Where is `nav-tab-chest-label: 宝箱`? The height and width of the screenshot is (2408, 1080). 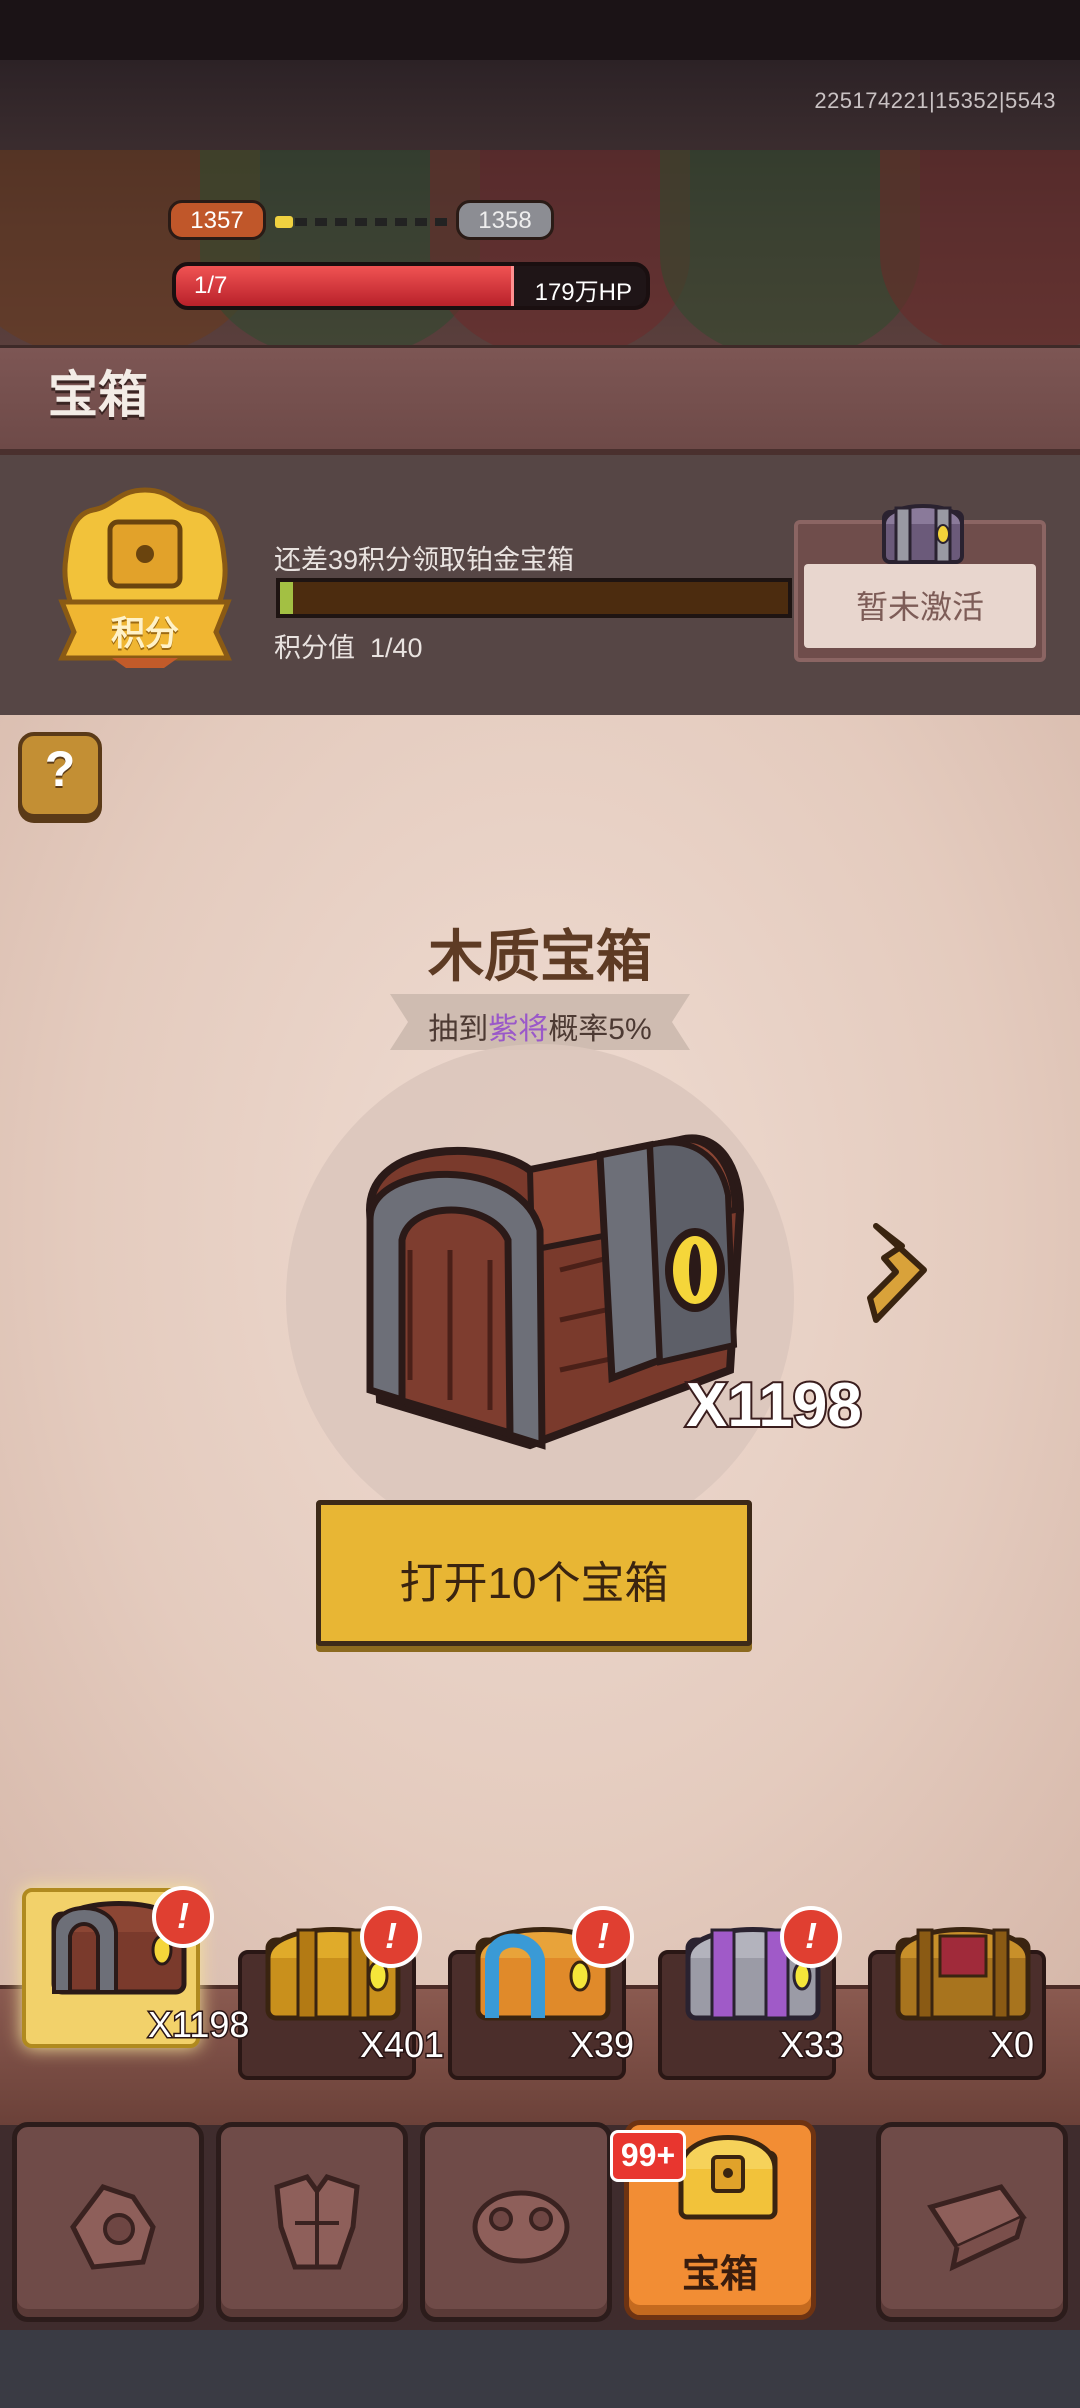 nav-tab-chest-label: 宝箱 is located at coordinates (719, 2275).